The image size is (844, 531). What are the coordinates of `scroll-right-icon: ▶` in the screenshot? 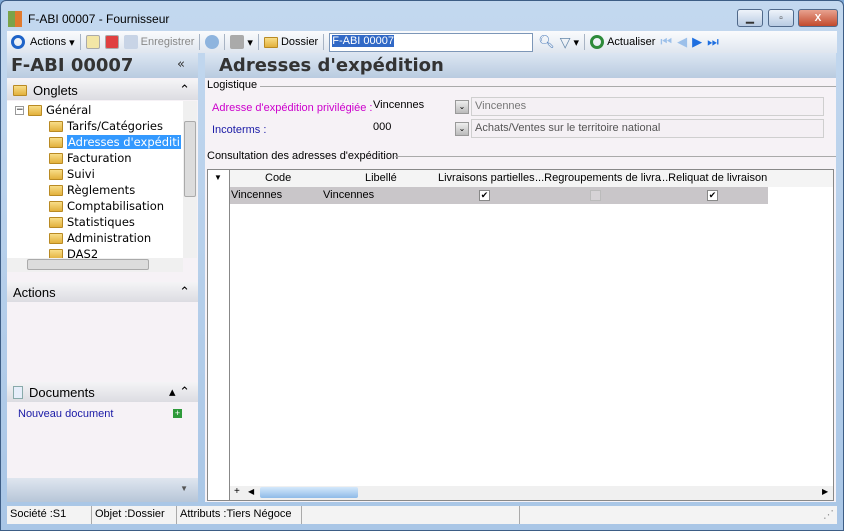 It's located at (825, 491).